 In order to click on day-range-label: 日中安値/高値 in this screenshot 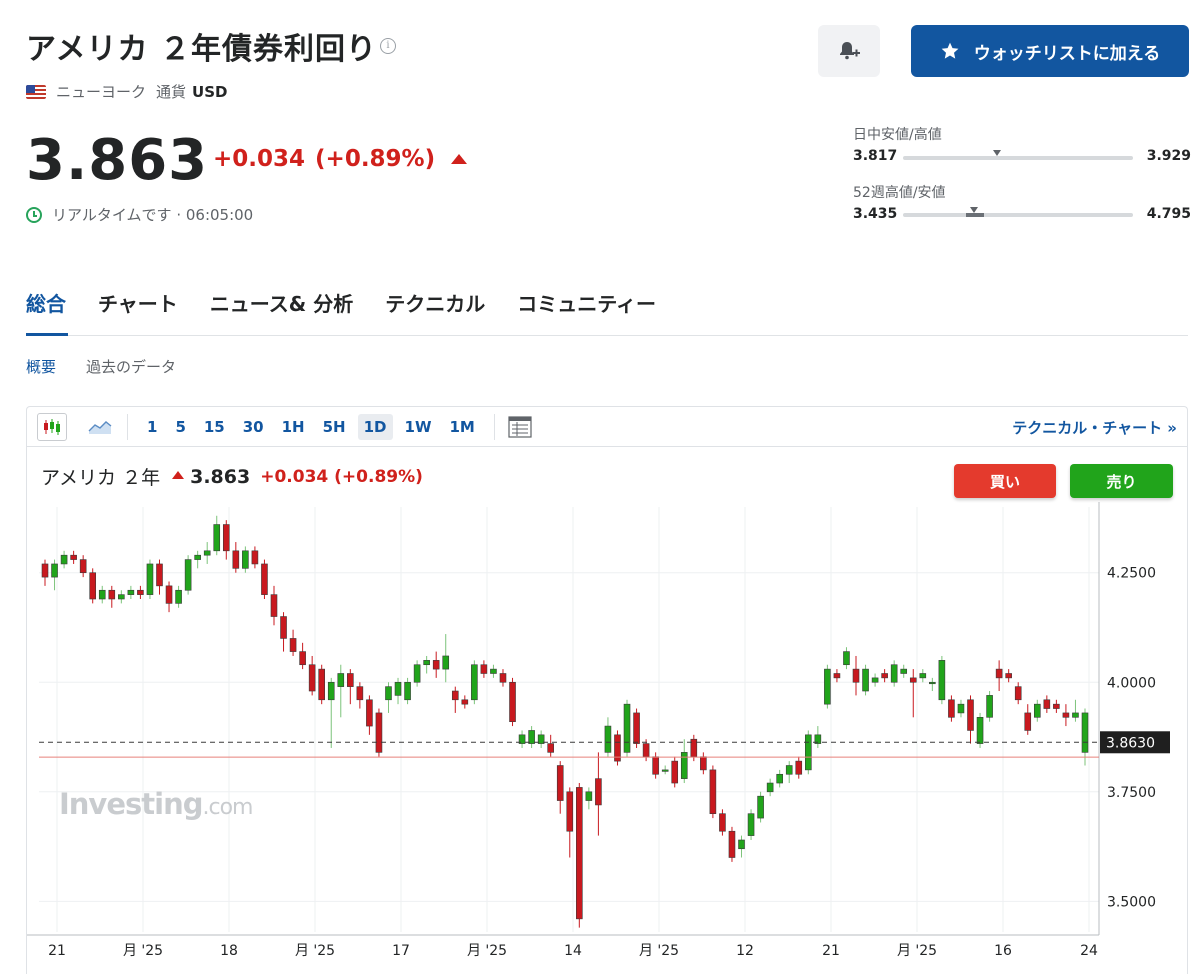, I will do `click(897, 135)`.